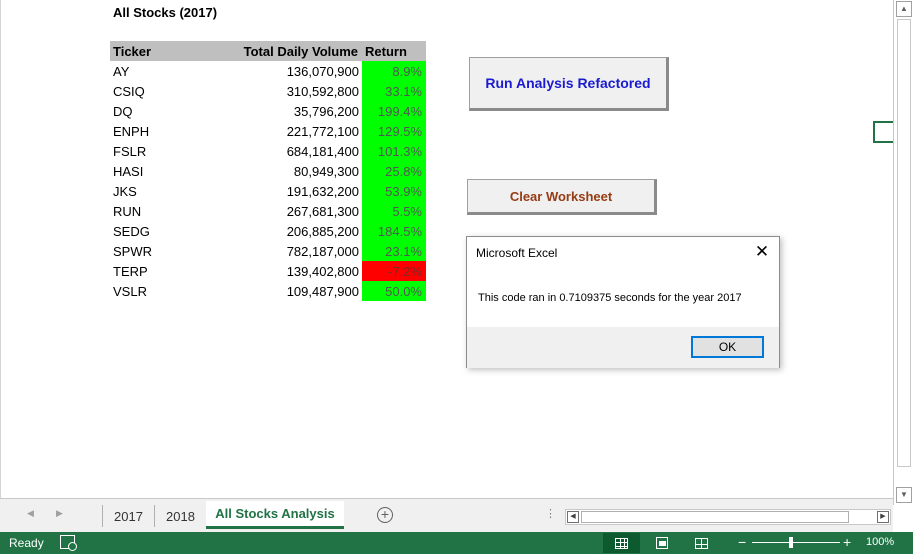 This screenshot has width=913, height=554. I want to click on column-header-ticker: Ticker, so click(172, 51).